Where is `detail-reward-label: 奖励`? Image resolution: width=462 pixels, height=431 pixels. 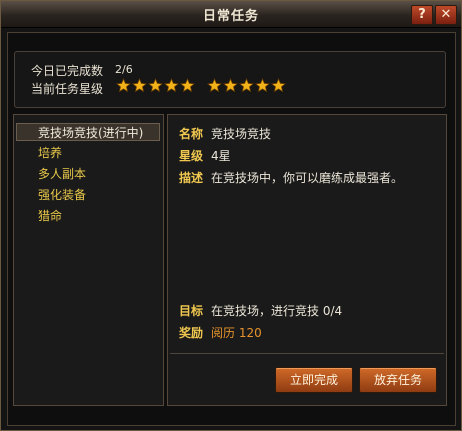 detail-reward-label: 奖励 is located at coordinates (191, 333).